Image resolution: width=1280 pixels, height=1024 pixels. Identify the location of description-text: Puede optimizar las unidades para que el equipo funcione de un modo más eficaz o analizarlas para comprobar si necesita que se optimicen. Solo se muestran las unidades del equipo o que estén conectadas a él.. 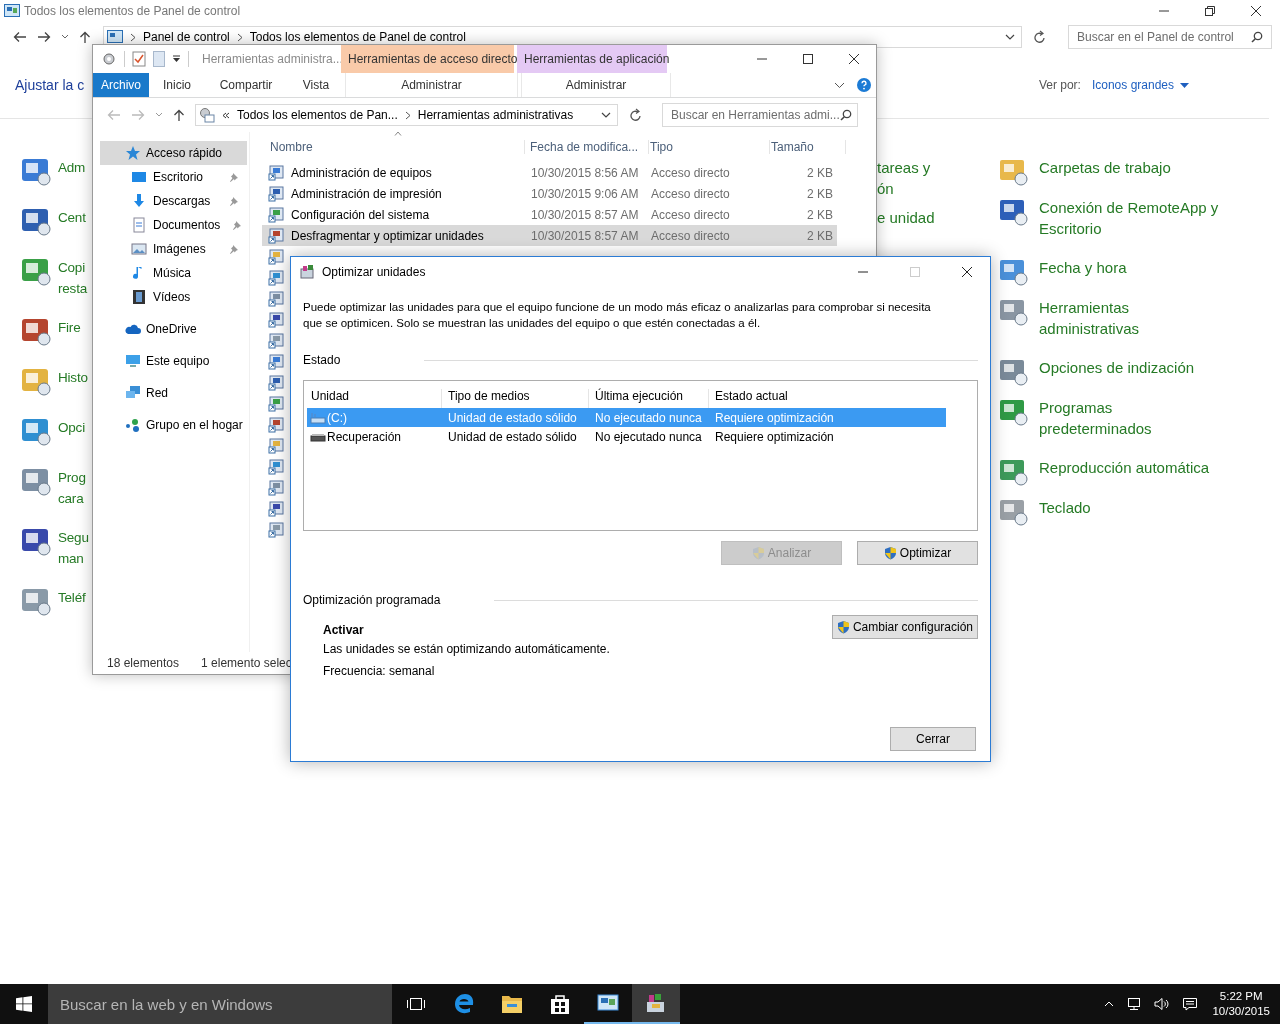
(617, 315).